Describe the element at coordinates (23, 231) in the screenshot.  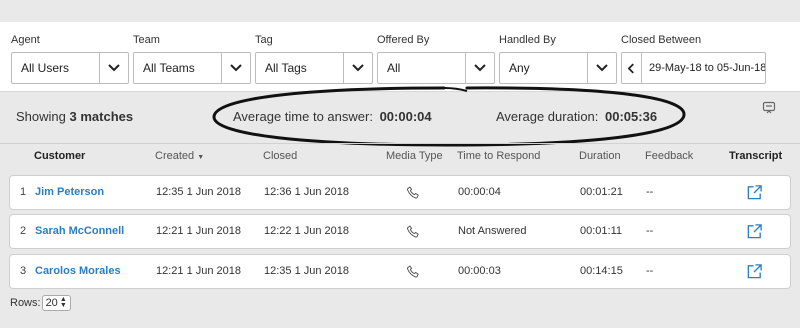
I see `row-index: 2` at that location.